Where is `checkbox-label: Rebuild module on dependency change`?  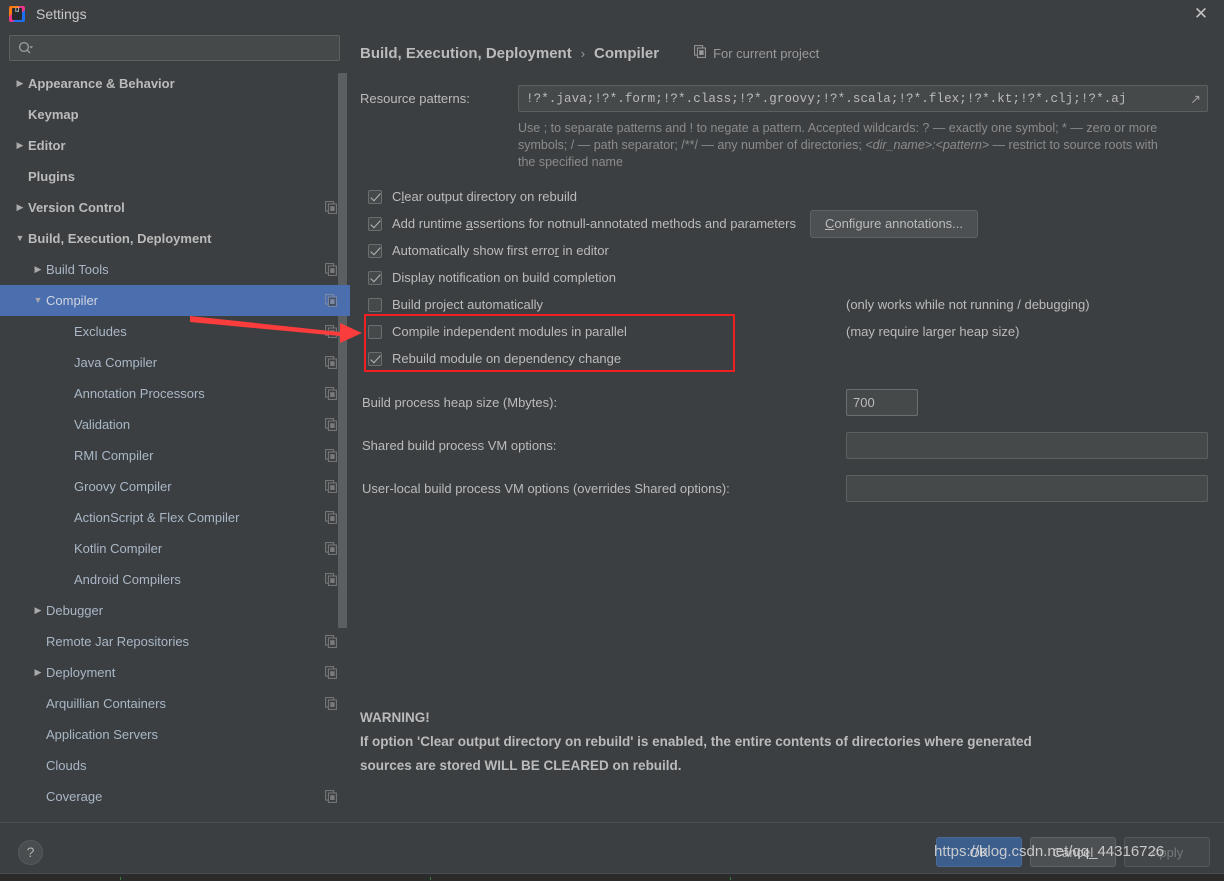
checkbox-label: Rebuild module on dependency change is located at coordinates (506, 358).